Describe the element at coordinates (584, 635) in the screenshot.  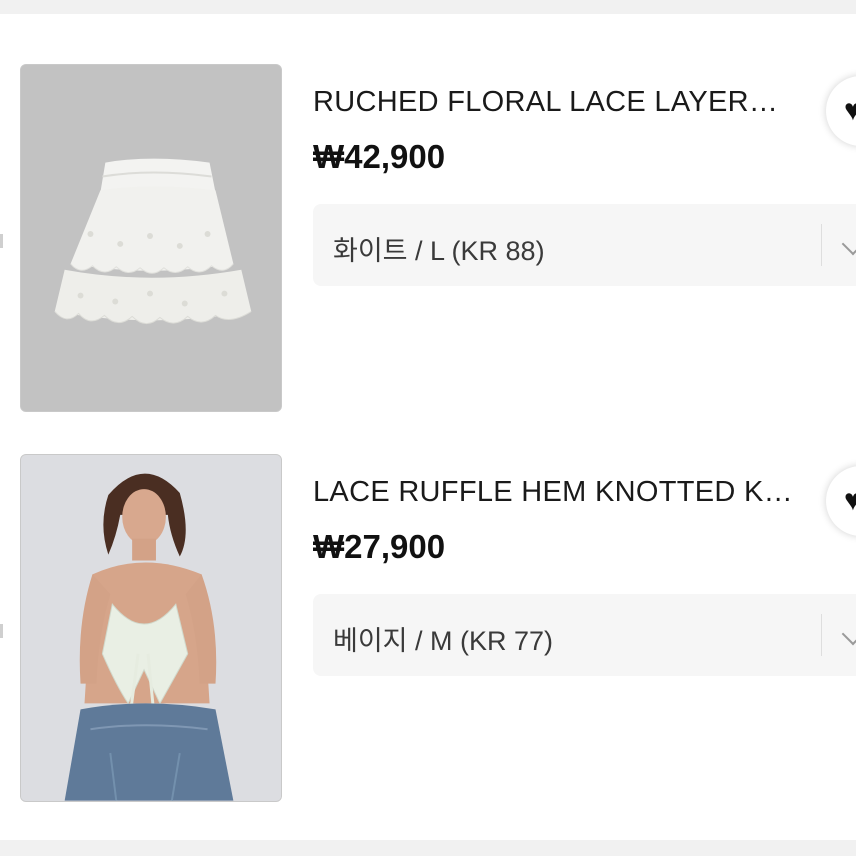
I see `option-selector: 베이지 / M (KR 77)` at that location.